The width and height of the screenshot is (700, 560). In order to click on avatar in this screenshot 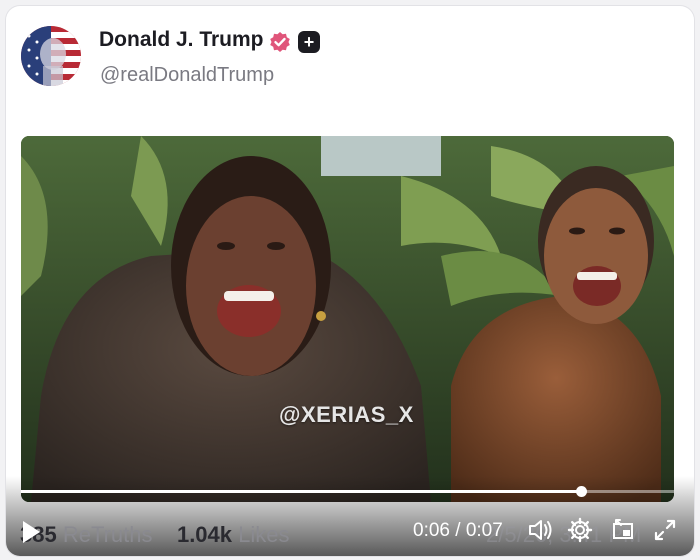, I will do `click(51, 56)`.